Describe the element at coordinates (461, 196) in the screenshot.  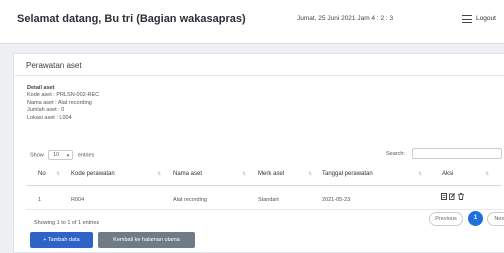
I see `delete-icon` at that location.